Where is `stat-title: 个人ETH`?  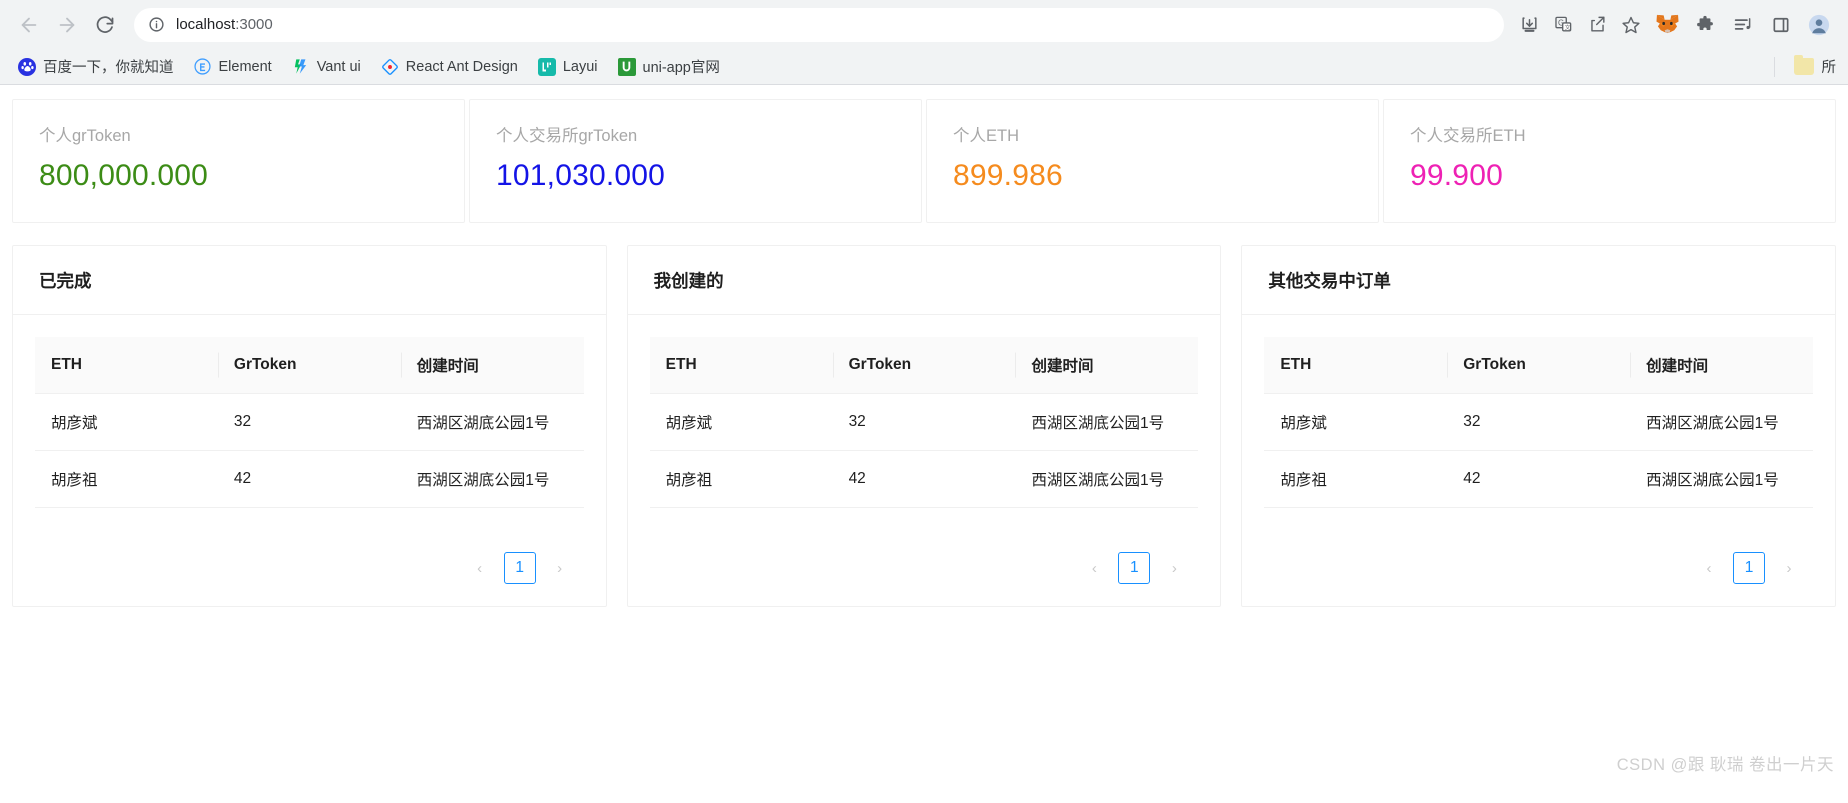
stat-title: 个人ETH is located at coordinates (986, 136).